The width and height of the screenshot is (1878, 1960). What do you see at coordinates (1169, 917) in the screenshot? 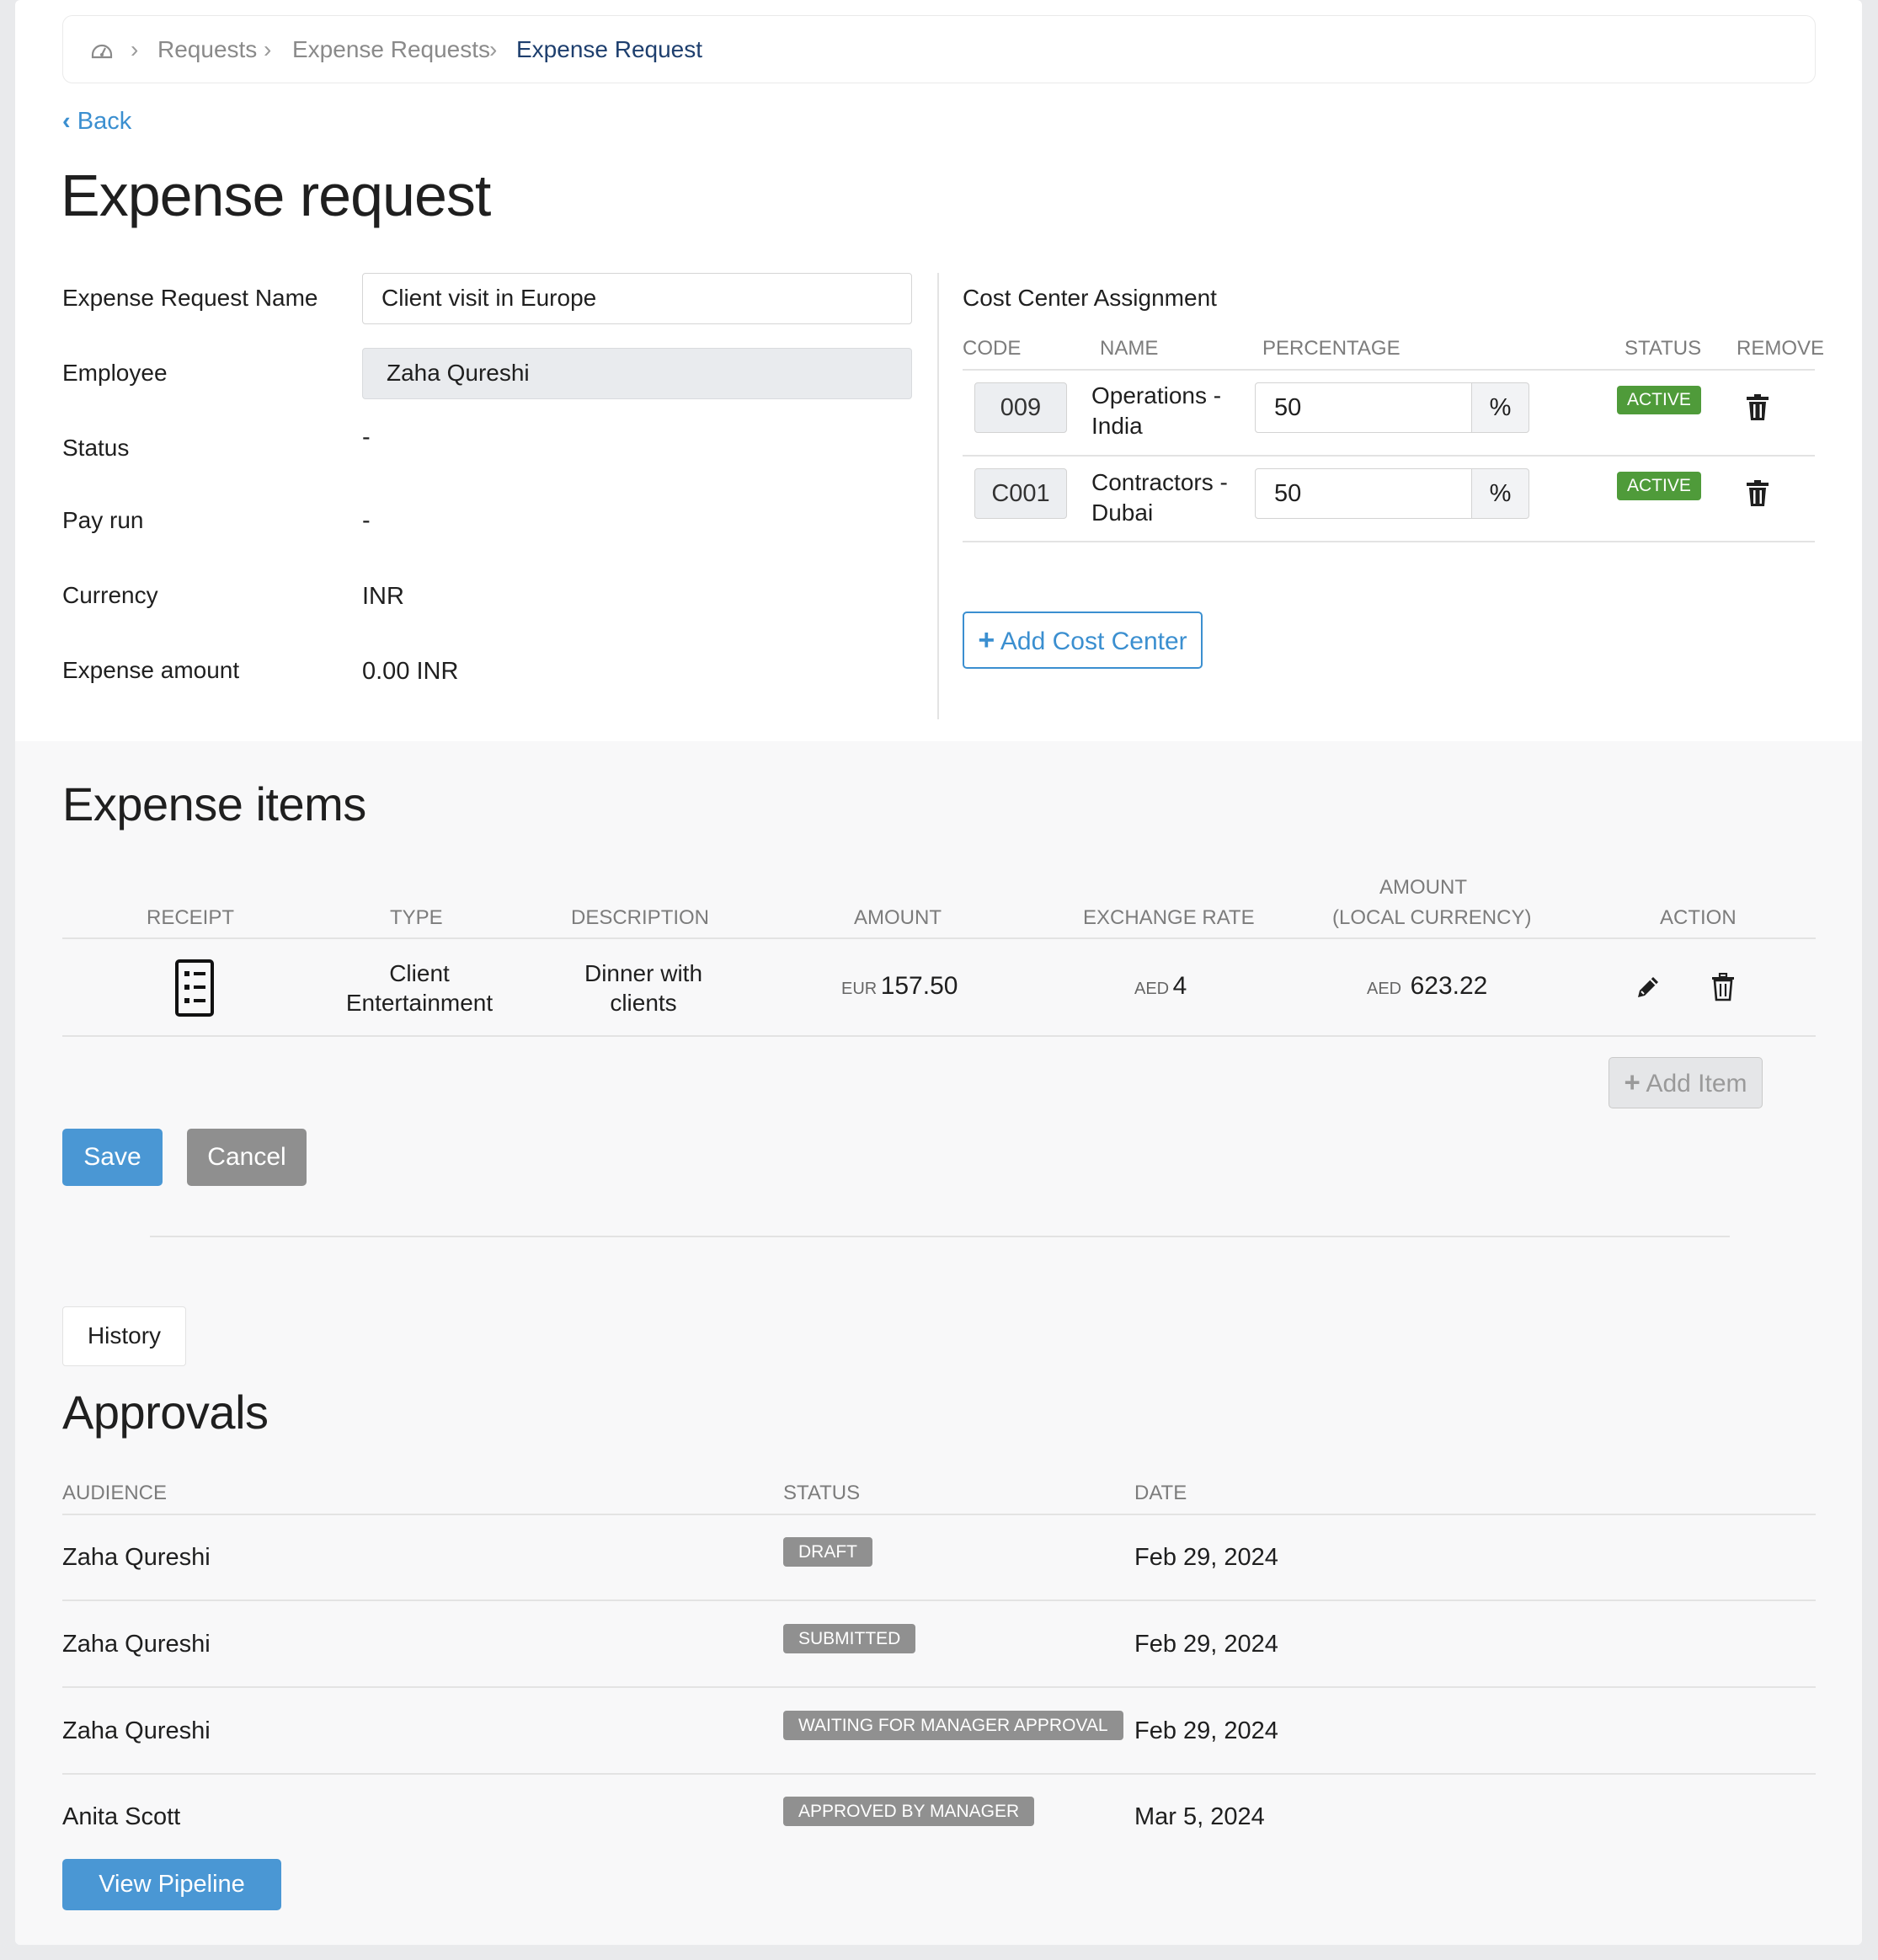
I see `items-header-exchange-rate: EXCHANGE RATE` at bounding box center [1169, 917].